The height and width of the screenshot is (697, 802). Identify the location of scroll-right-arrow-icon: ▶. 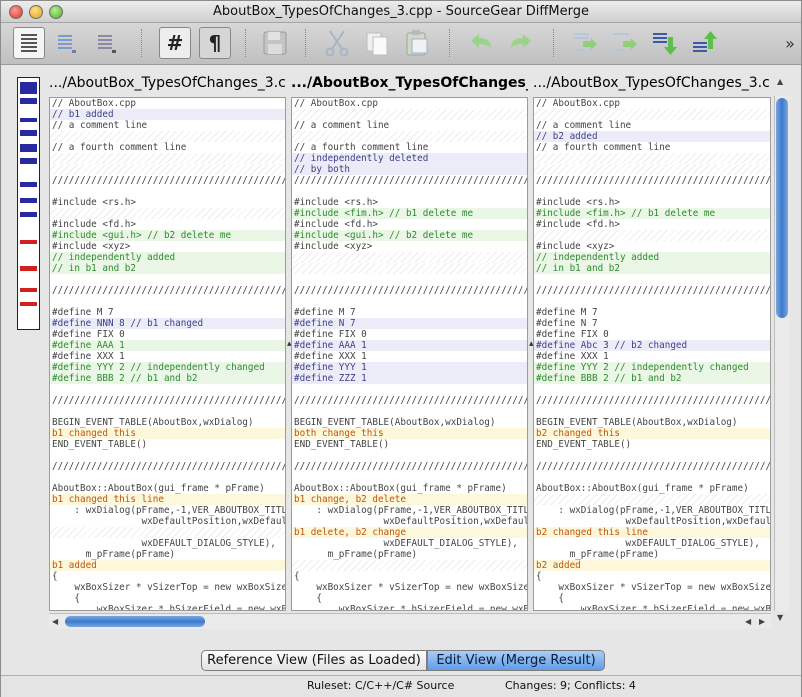
(762, 621).